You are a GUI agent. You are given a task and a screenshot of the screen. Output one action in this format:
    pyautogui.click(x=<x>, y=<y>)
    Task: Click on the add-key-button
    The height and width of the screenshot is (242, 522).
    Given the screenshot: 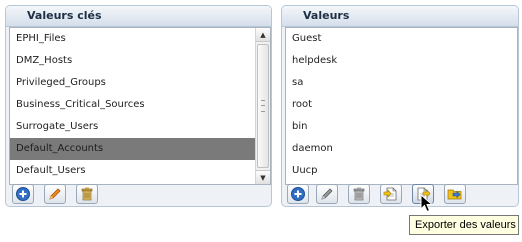 What is the action you would take?
    pyautogui.click(x=23, y=194)
    